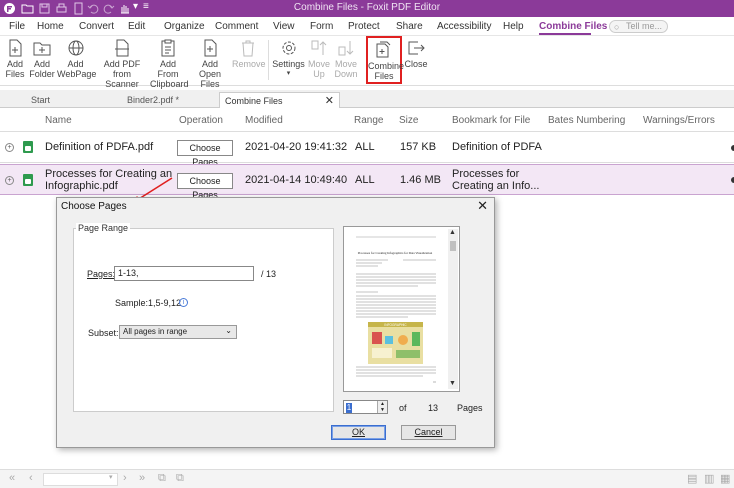 The height and width of the screenshot is (488, 734). Describe the element at coordinates (386, 66) in the screenshot. I see `combine-label-1: Combine` at that location.